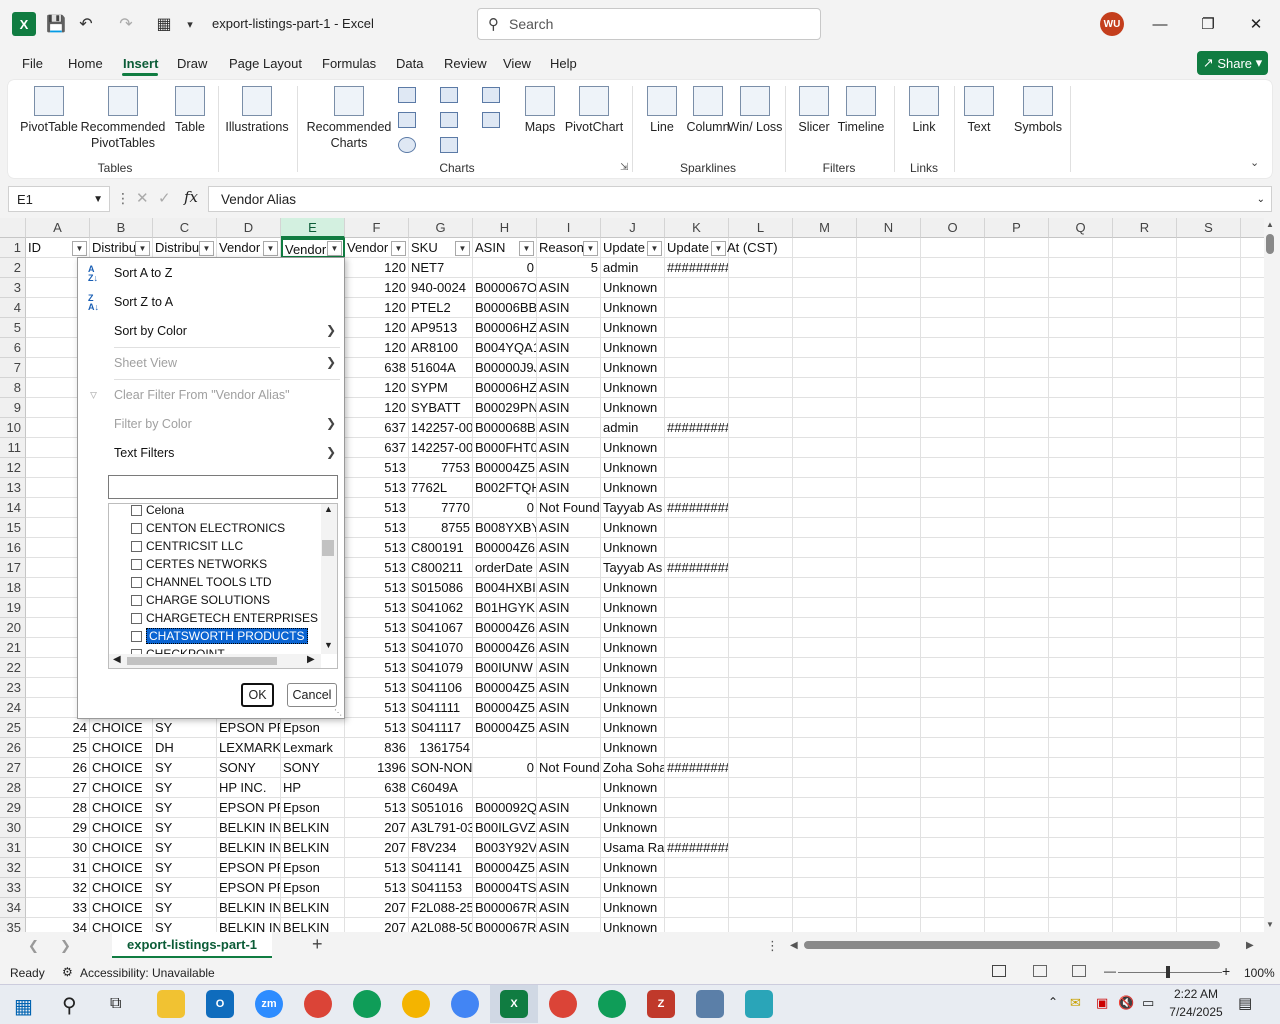  I want to click on table-cell: 26, so click(58, 768).